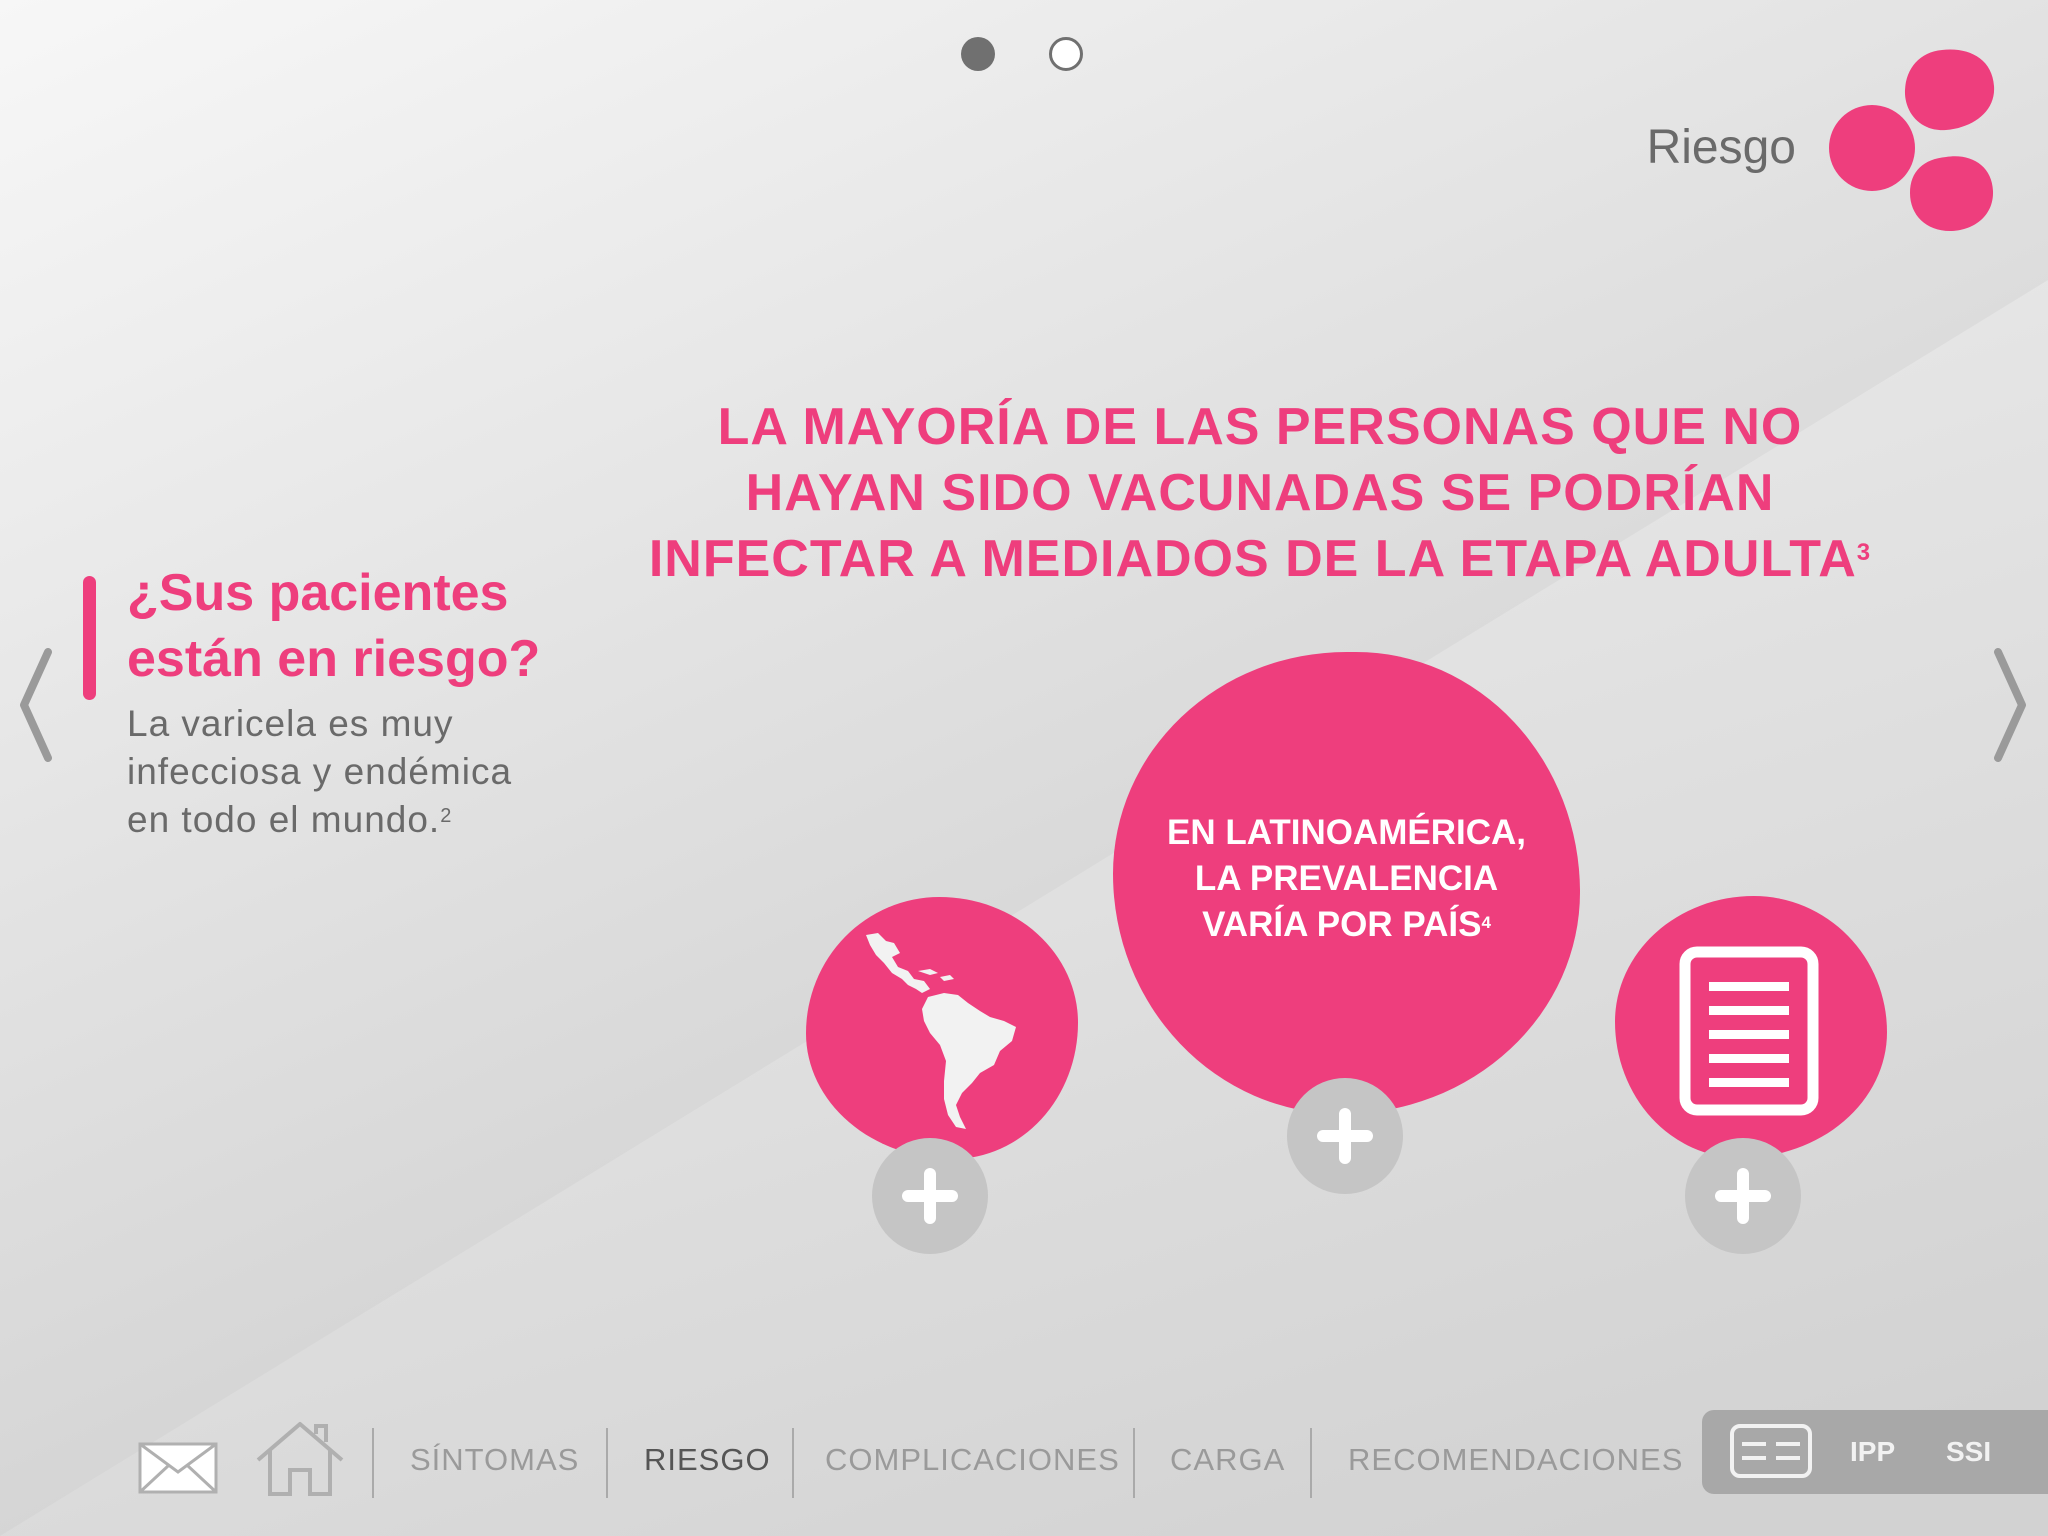 The height and width of the screenshot is (1536, 2048). What do you see at coordinates (446, 816) in the screenshot?
I see `intro-body-ref: 2` at bounding box center [446, 816].